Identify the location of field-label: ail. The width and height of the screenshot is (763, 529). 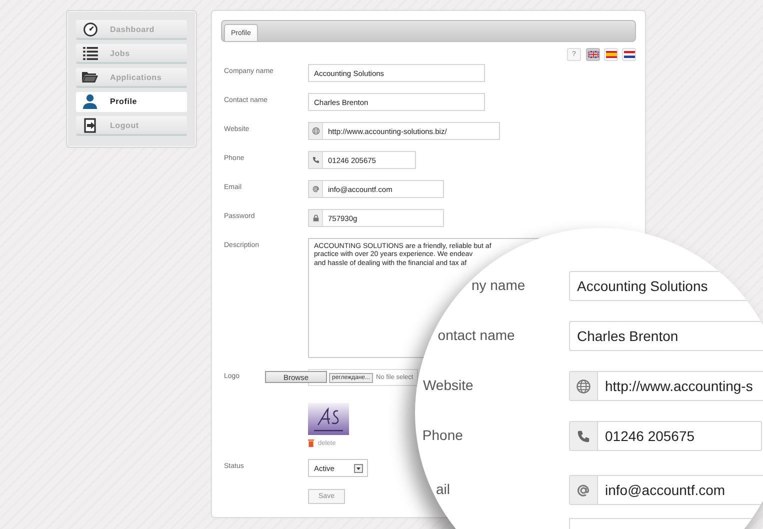
(443, 489).